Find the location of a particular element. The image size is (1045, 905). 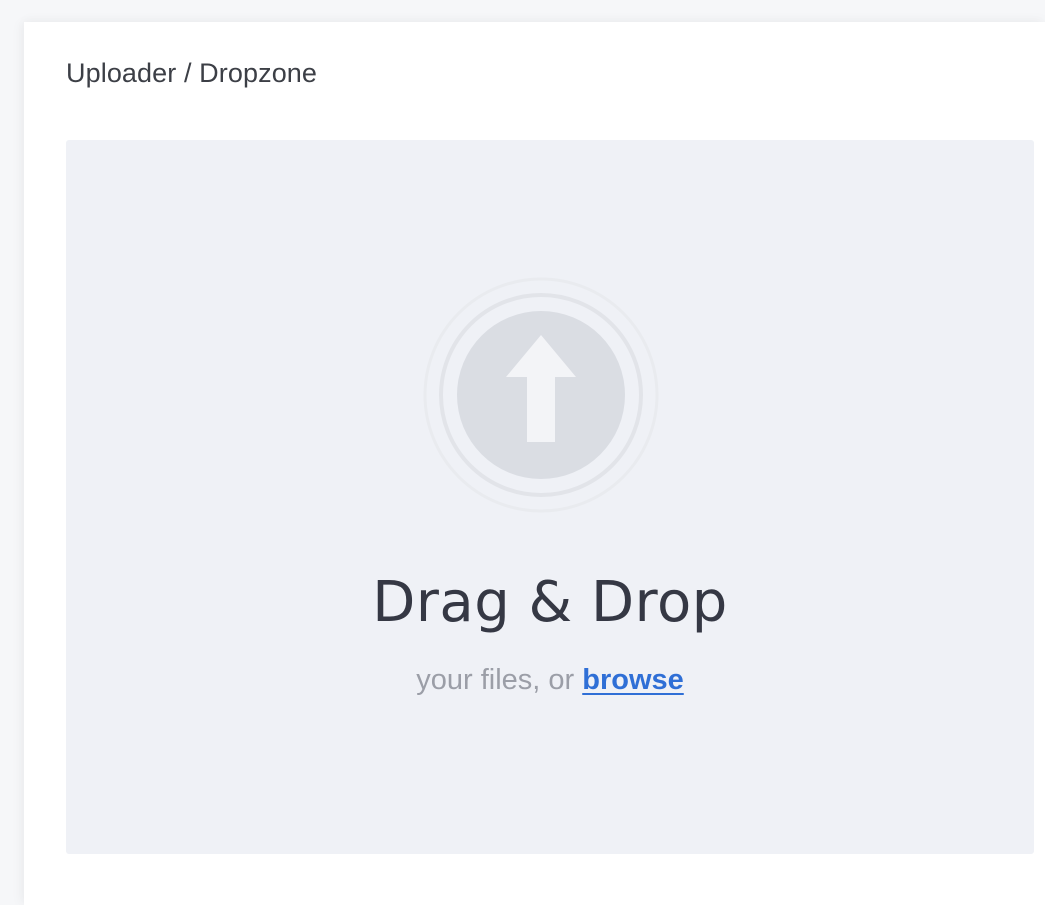

upload-arrow-icon is located at coordinates (541, 395).